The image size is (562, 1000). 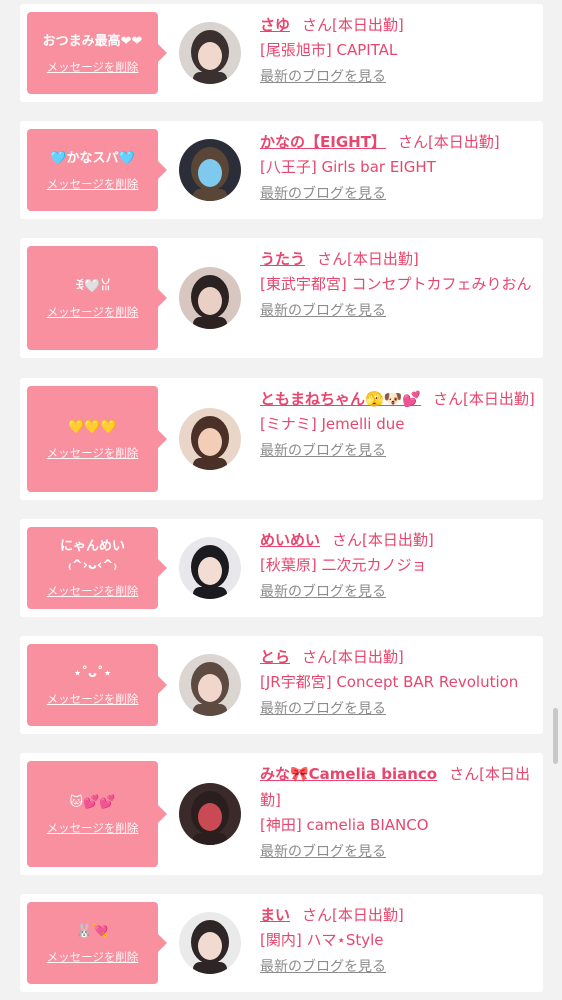 I want to click on shop-name: [東武宇都宮] コンセプトカフェみりおん, so click(x=396, y=284).